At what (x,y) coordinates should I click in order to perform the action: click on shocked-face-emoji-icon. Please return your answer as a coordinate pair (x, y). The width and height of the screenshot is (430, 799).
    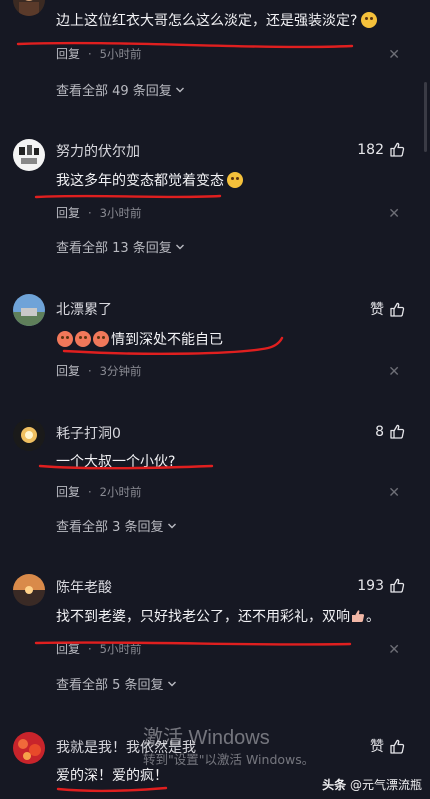
    Looking at the image, I should click on (235, 180).